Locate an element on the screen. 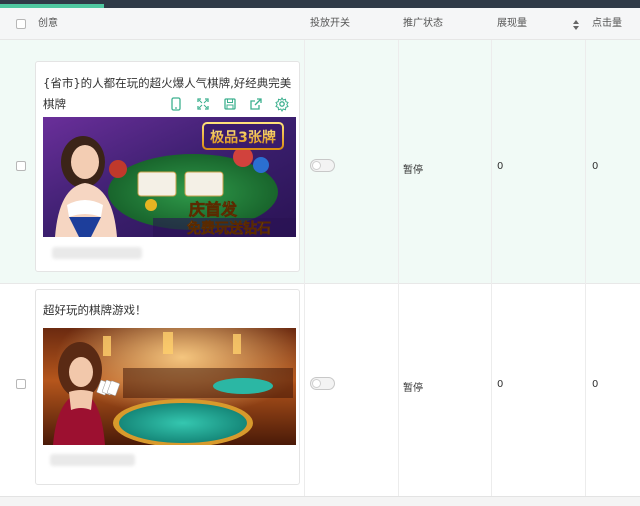 This screenshot has height=506, width=640. save-icon is located at coordinates (230, 104).